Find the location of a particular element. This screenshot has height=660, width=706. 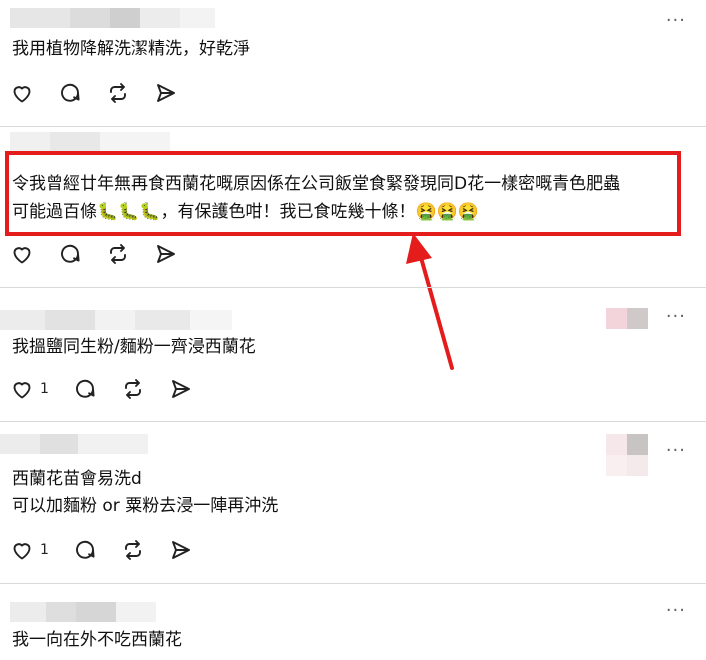

comment-text-line-1: 西蘭花苗會易洗d is located at coordinates (77, 479).